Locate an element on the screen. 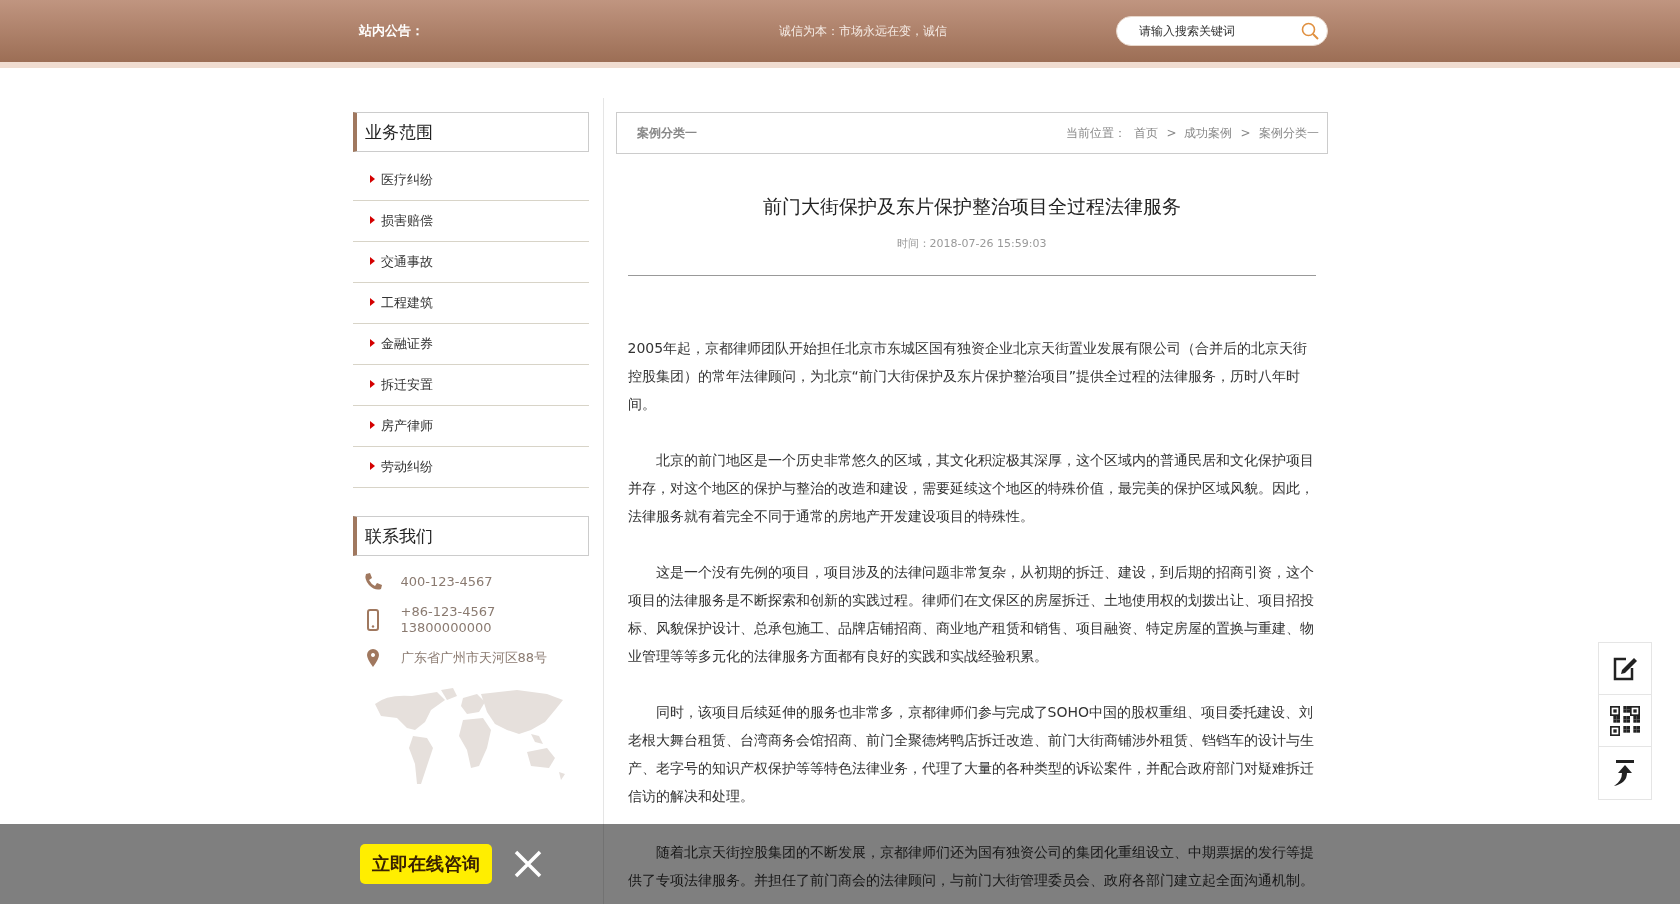 This screenshot has width=1680, height=904. publish-time: 时间：2018-07-26 15:59:03 is located at coordinates (971, 256).